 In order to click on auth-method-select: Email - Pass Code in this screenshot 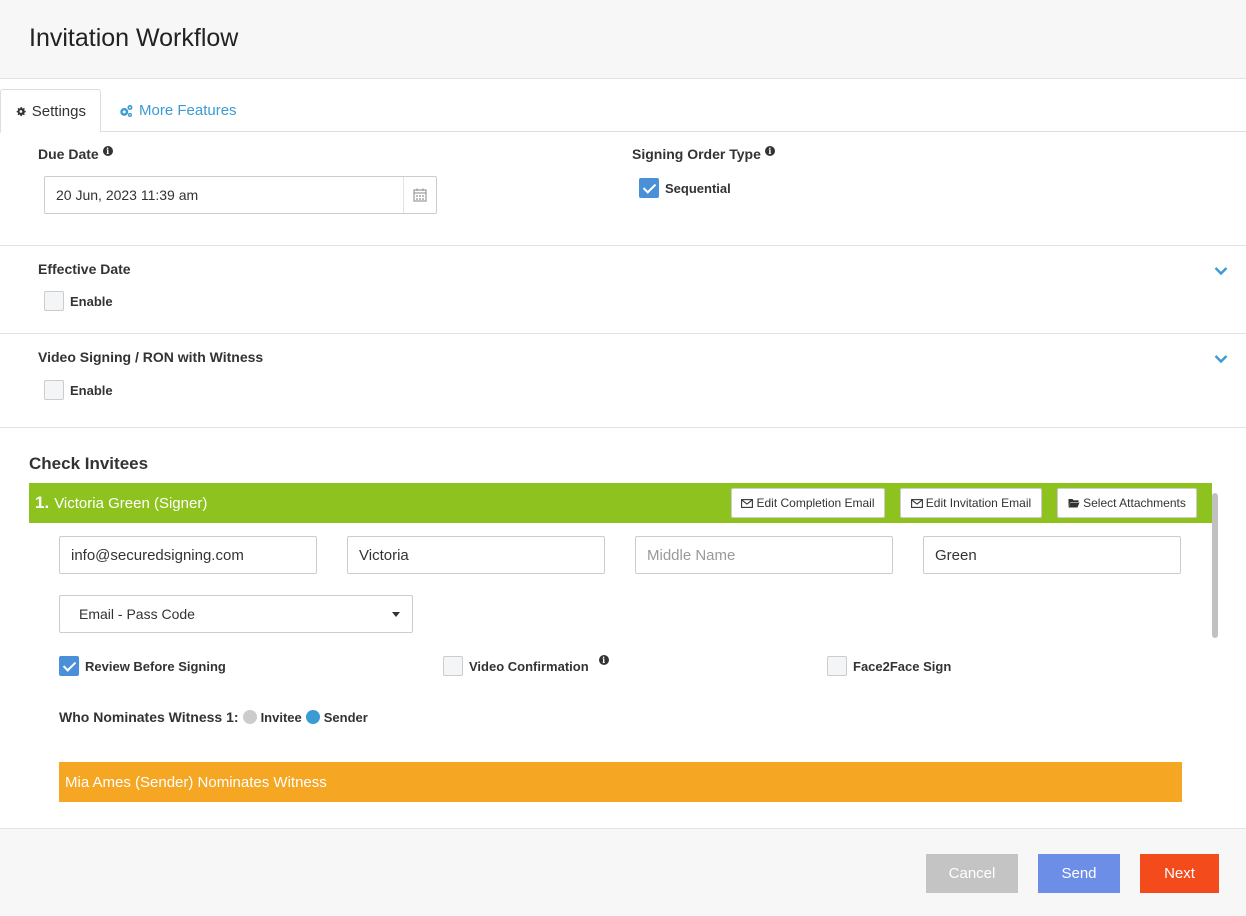, I will do `click(236, 614)`.